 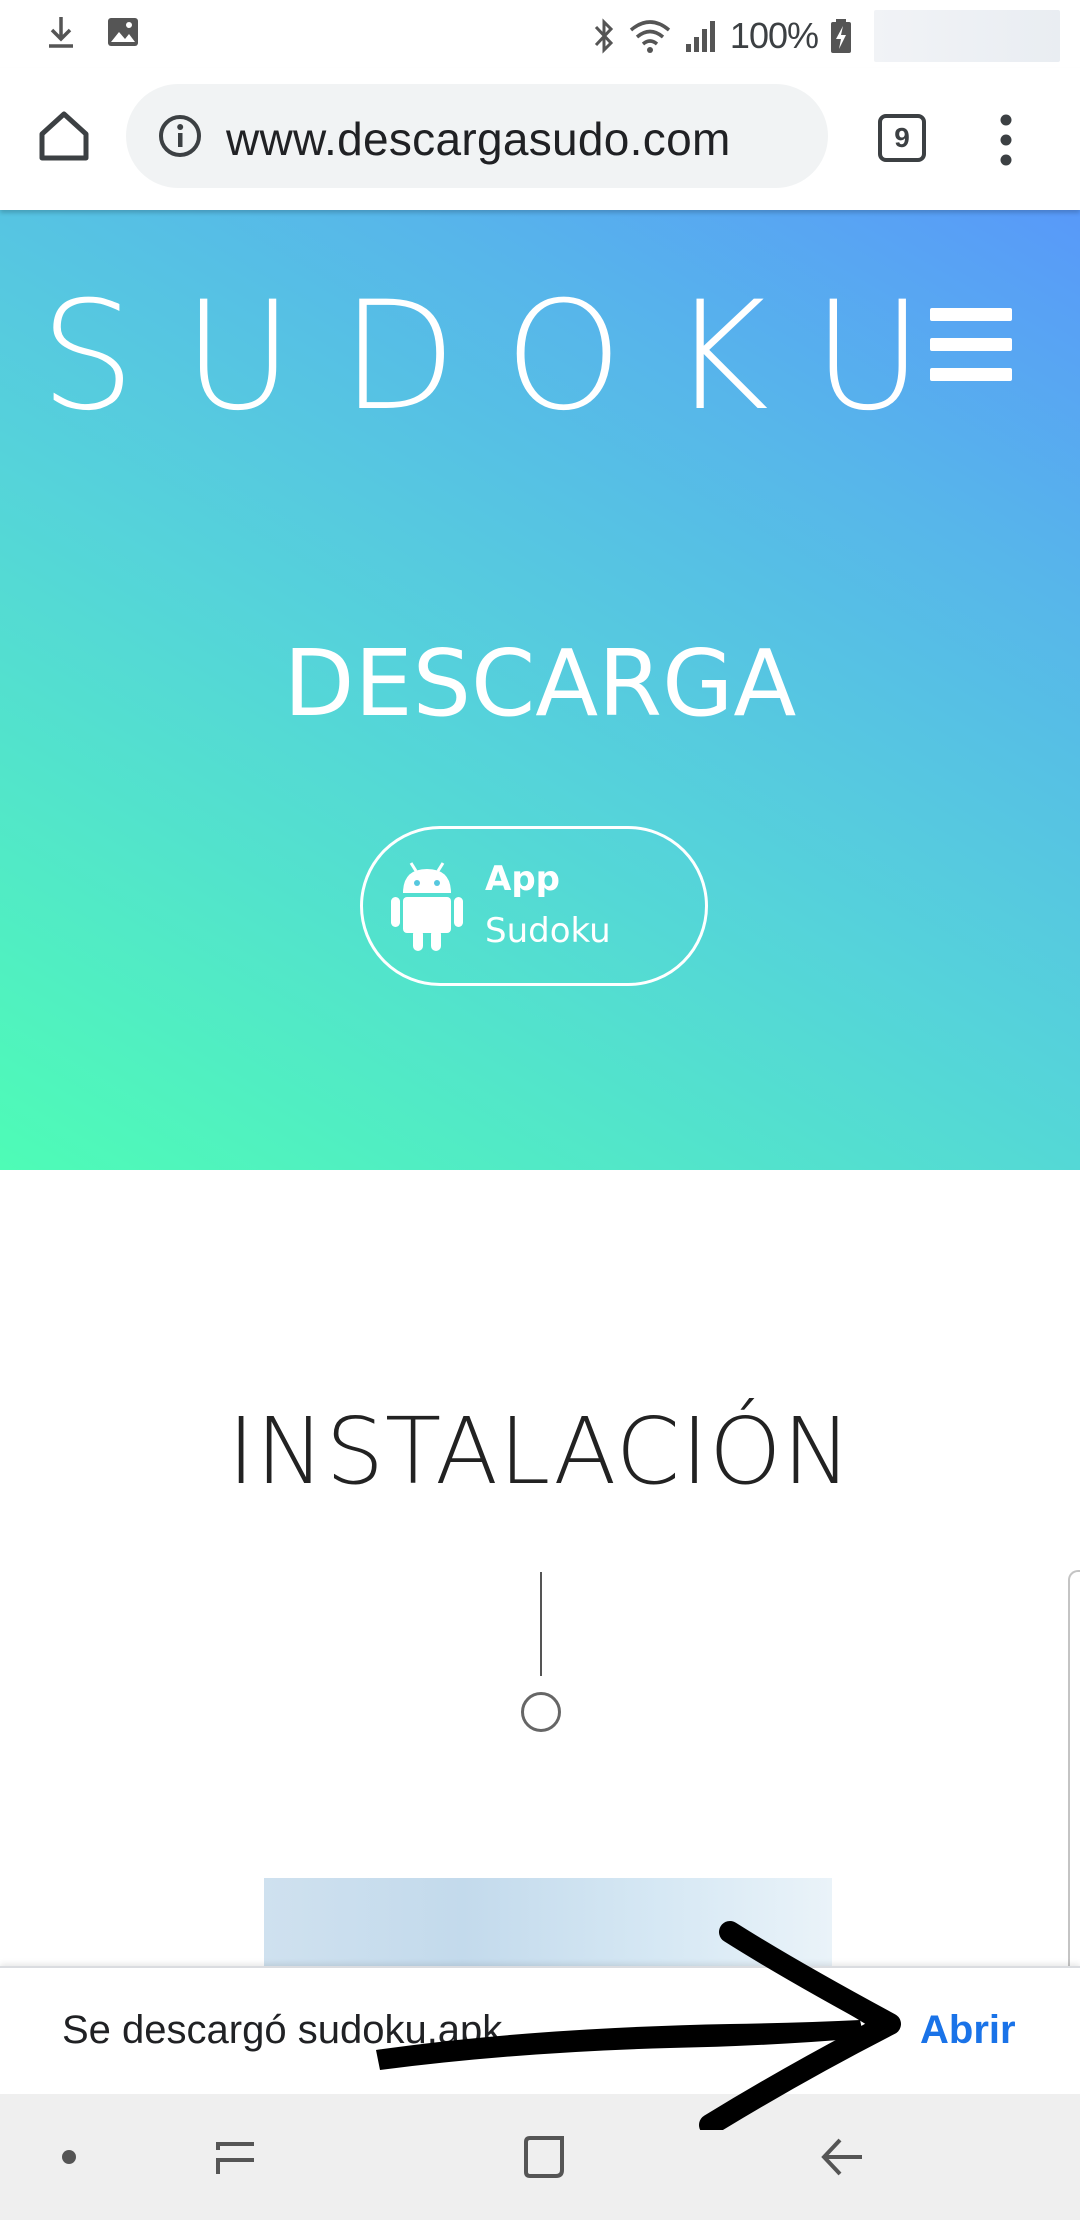 I want to click on home-square-icon, so click(x=545, y=2157).